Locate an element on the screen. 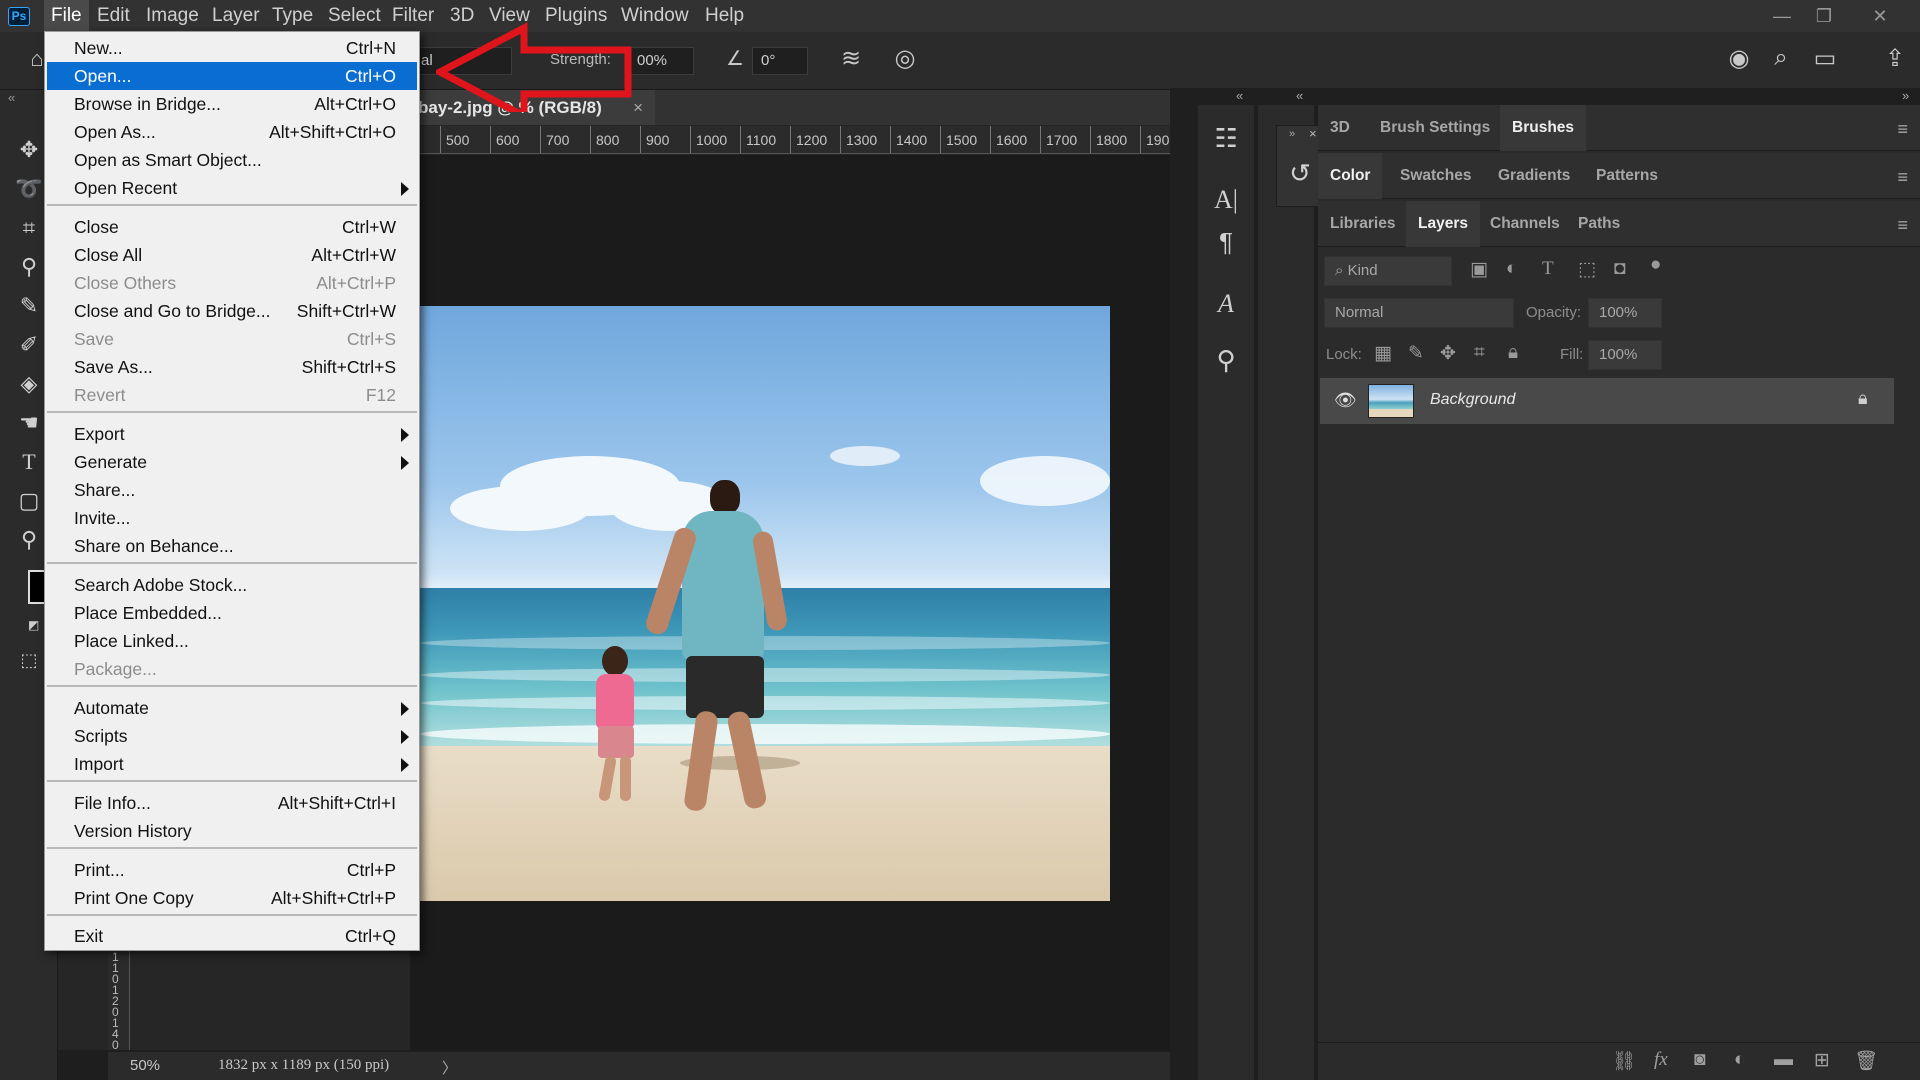 This screenshot has height=1080, width=1920. menu-layer: Layer is located at coordinates (236, 16).